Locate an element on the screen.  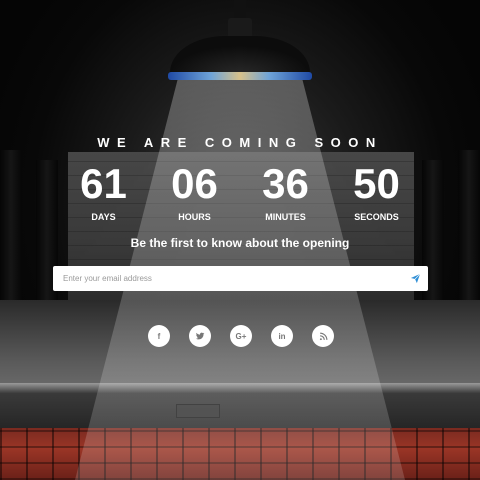
linkedin-glyph: in is located at coordinates (282, 336).